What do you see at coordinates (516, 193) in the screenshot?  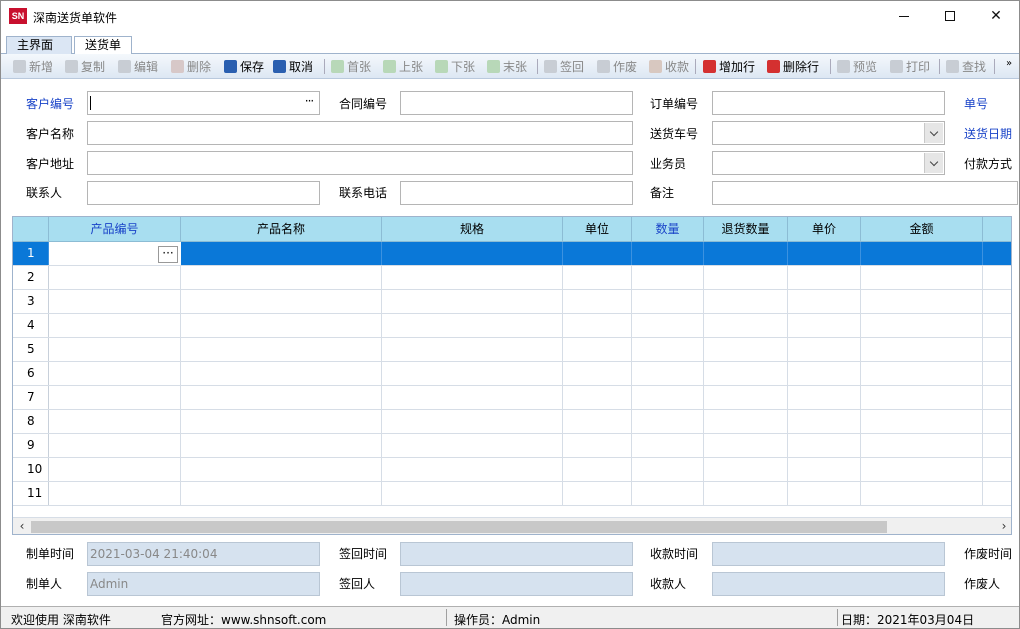 I see `contact-phone-input` at bounding box center [516, 193].